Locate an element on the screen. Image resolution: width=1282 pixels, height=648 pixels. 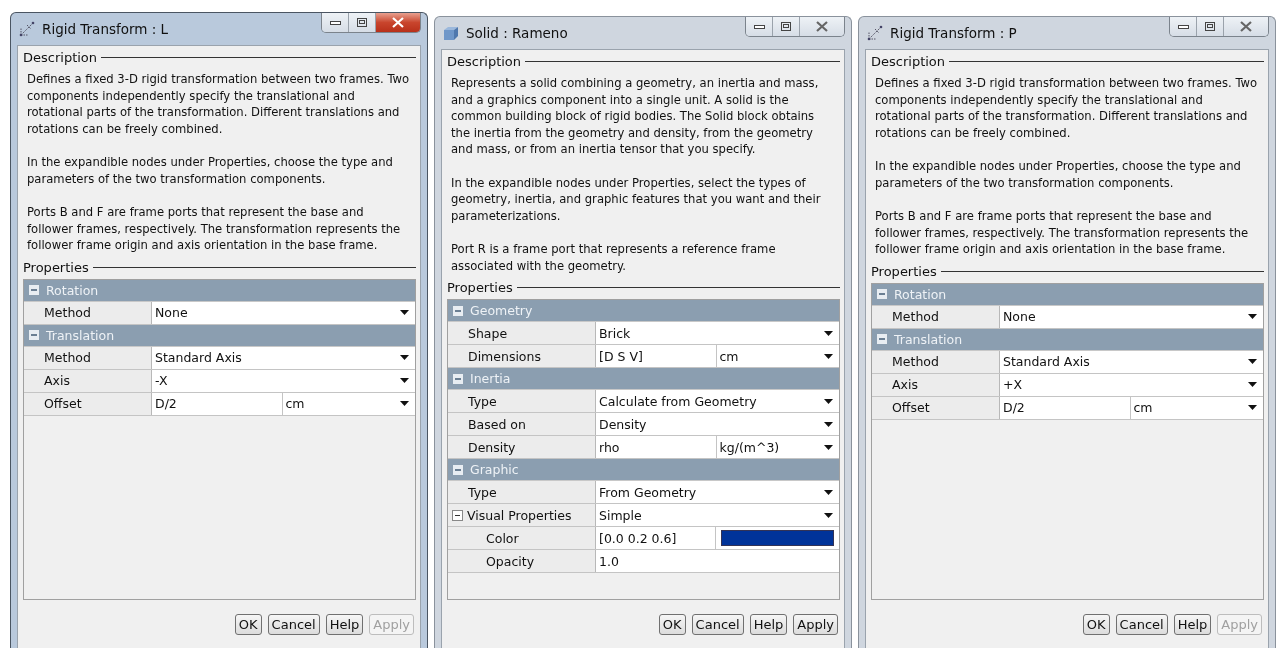
description-text: In the expandible nodes under Properties, select the types of geometry, inertia, and graphic features that you want and their parameterizations. is located at coordinates (636, 199).